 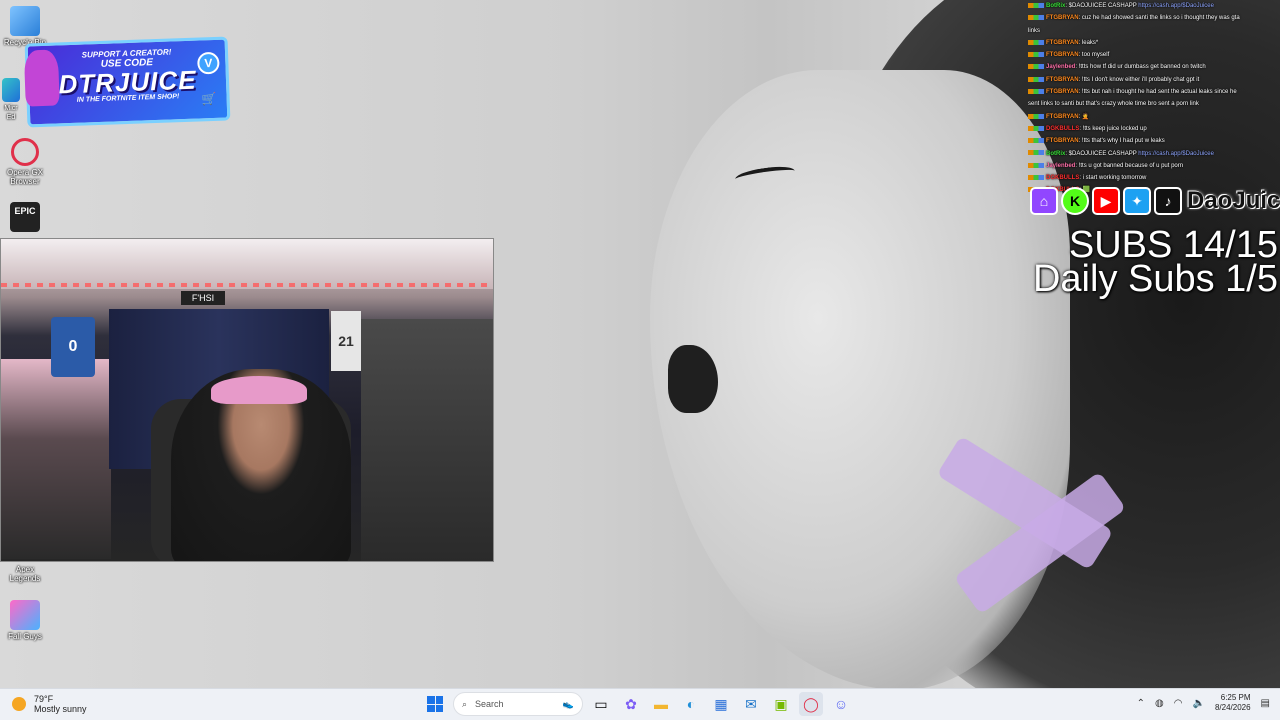 What do you see at coordinates (1113, 128) in the screenshot?
I see `chat-text: : !tts keep juice locked up` at bounding box center [1113, 128].